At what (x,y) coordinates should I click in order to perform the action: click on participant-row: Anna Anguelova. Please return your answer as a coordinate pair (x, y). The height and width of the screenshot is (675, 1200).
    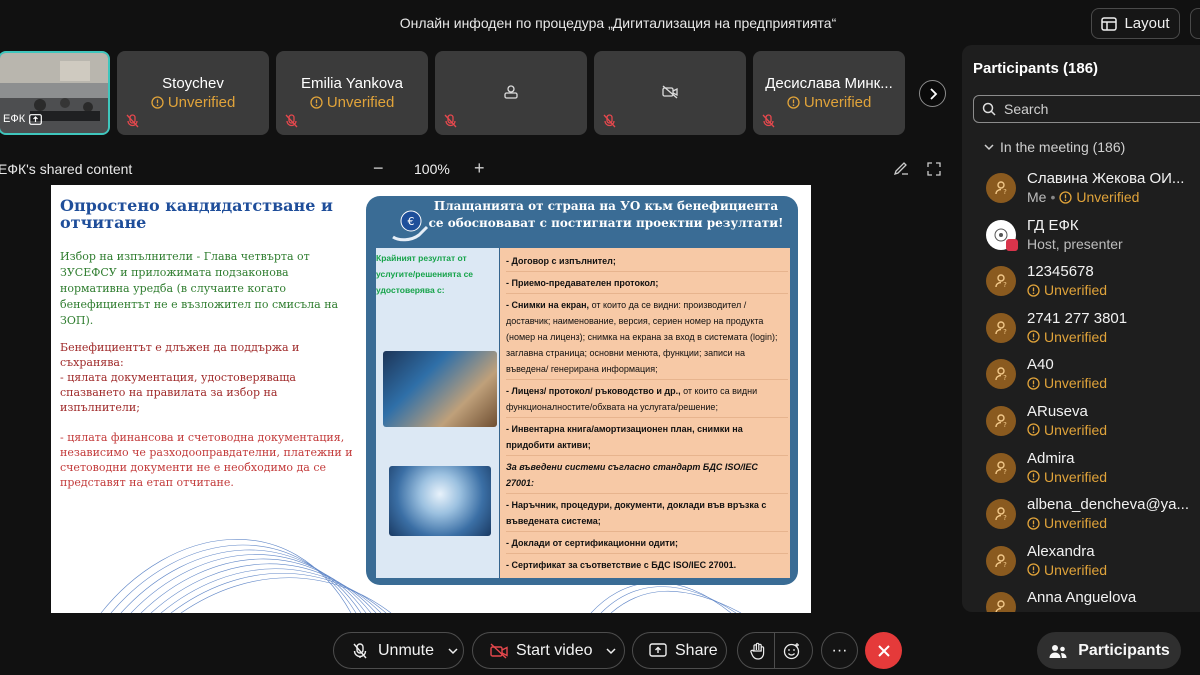
    Looking at the image, I should click on (1081, 598).